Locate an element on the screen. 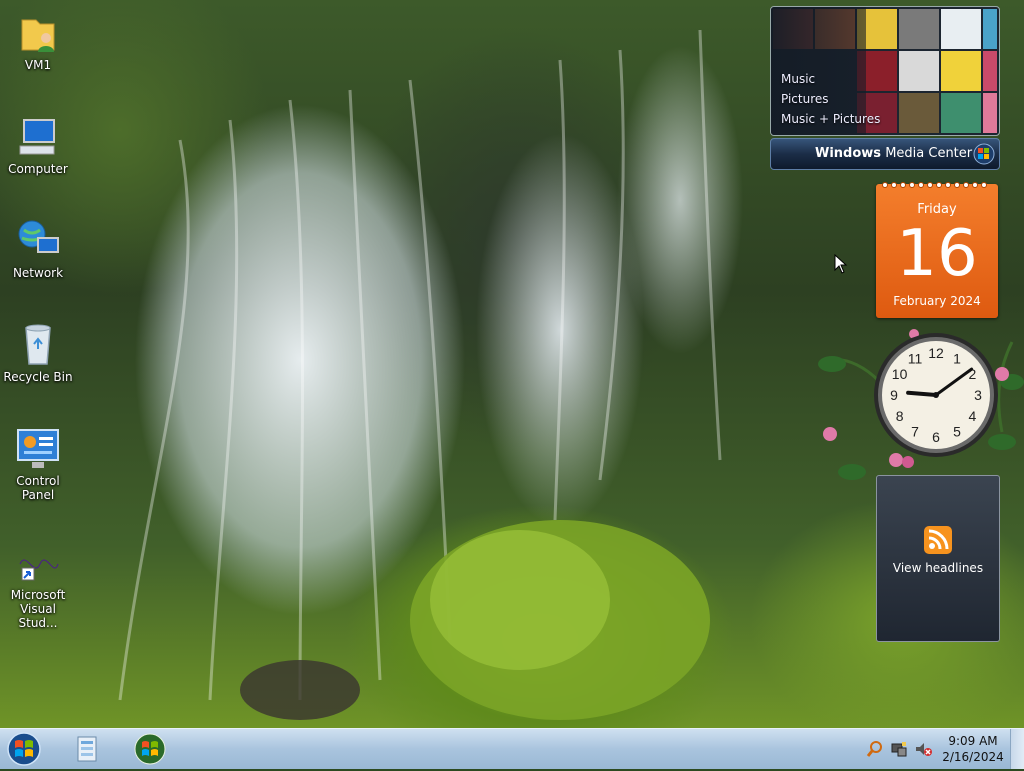 This screenshot has width=1024, height=771. calendar-month-year: February 2024 is located at coordinates (937, 301).